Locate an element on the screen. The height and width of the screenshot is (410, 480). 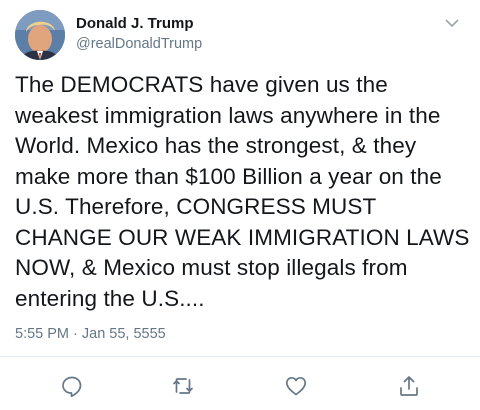
retweet-icon is located at coordinates (183, 386).